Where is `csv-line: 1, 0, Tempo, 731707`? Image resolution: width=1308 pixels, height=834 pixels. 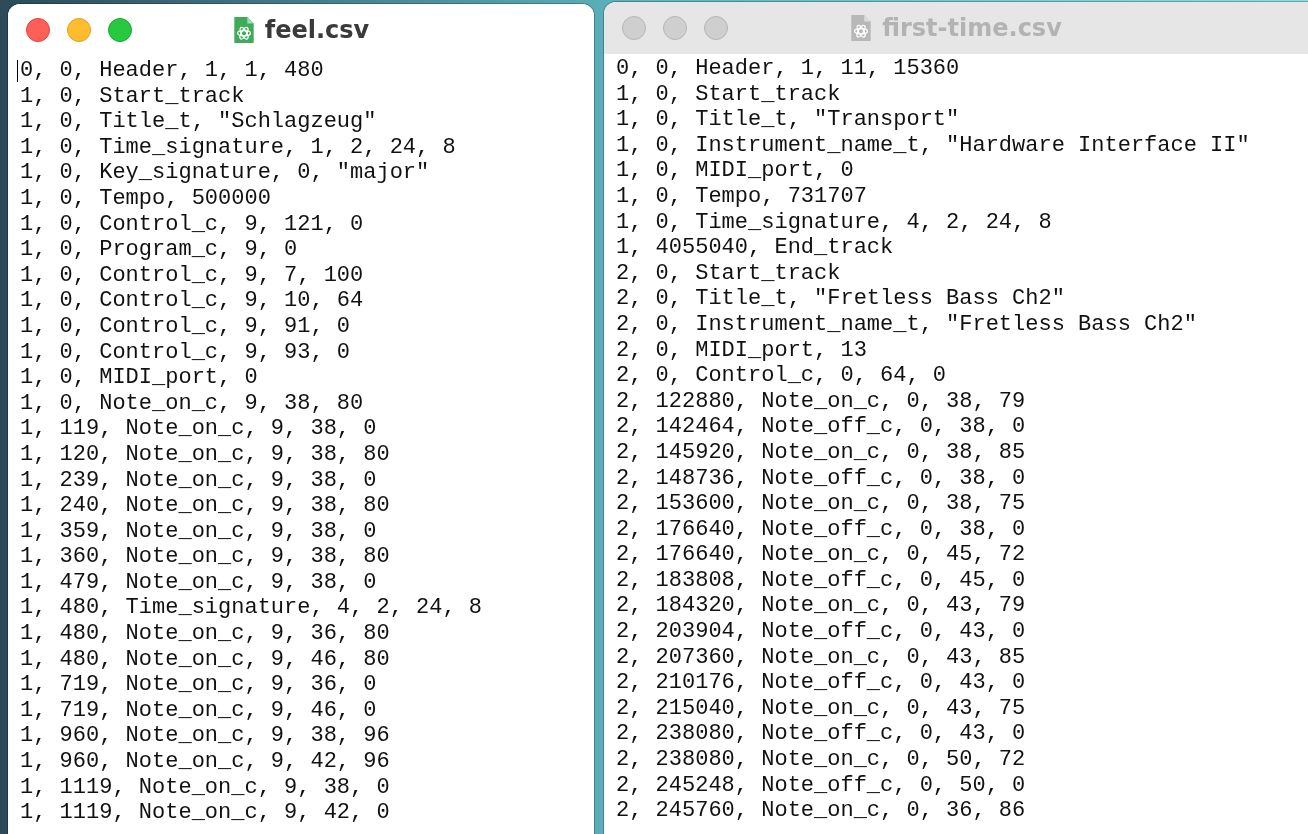
csv-line: 1, 0, Tempo, 731707 is located at coordinates (742, 196).